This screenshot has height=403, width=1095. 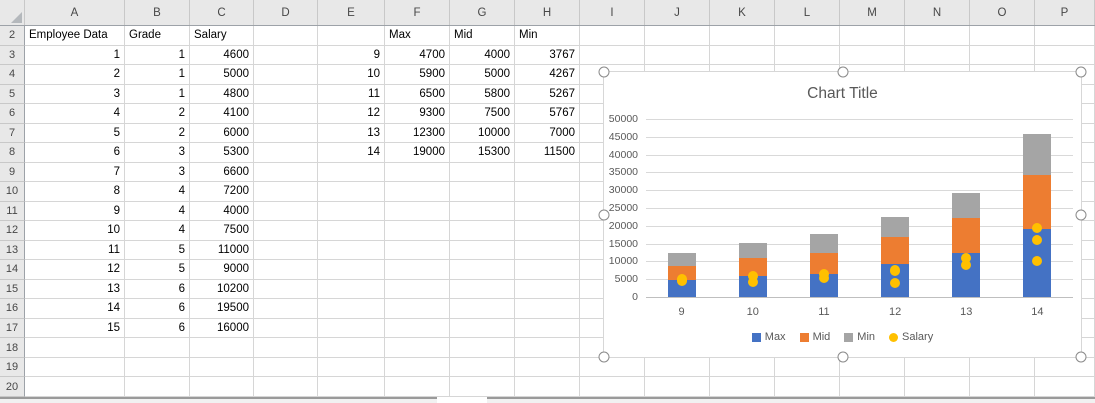 What do you see at coordinates (12, 75) in the screenshot?
I see `row-header-4: 4` at bounding box center [12, 75].